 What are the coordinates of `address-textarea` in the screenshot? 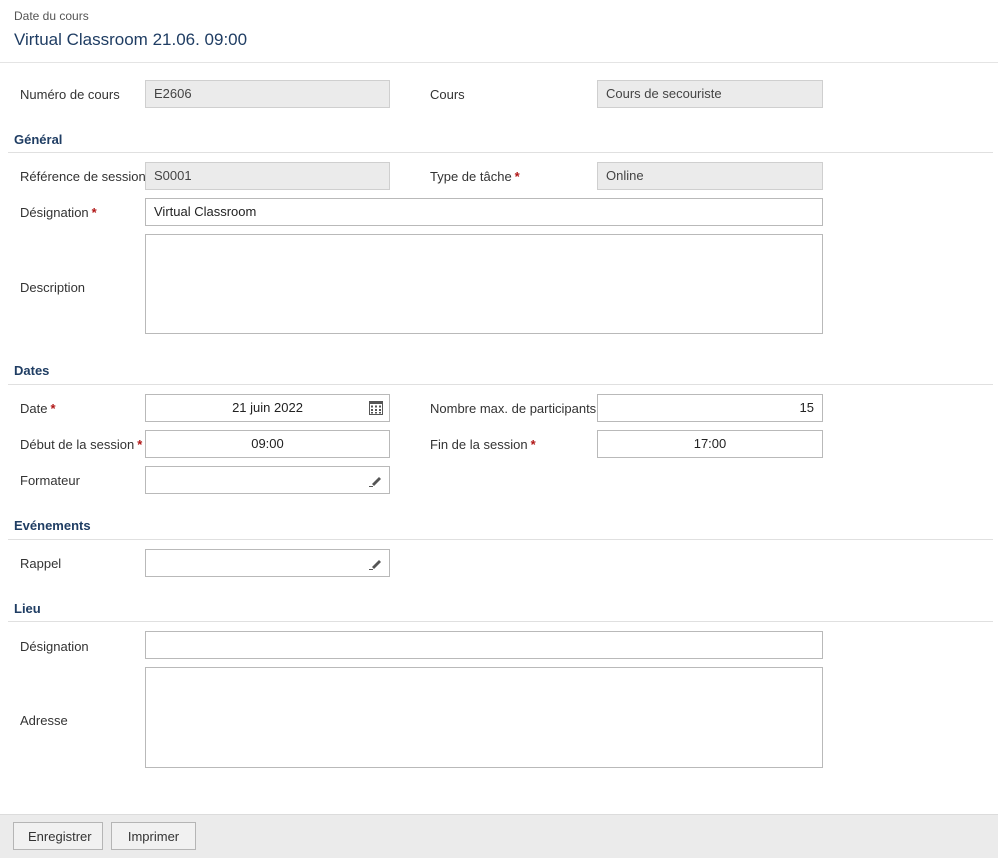 It's located at (484, 717).